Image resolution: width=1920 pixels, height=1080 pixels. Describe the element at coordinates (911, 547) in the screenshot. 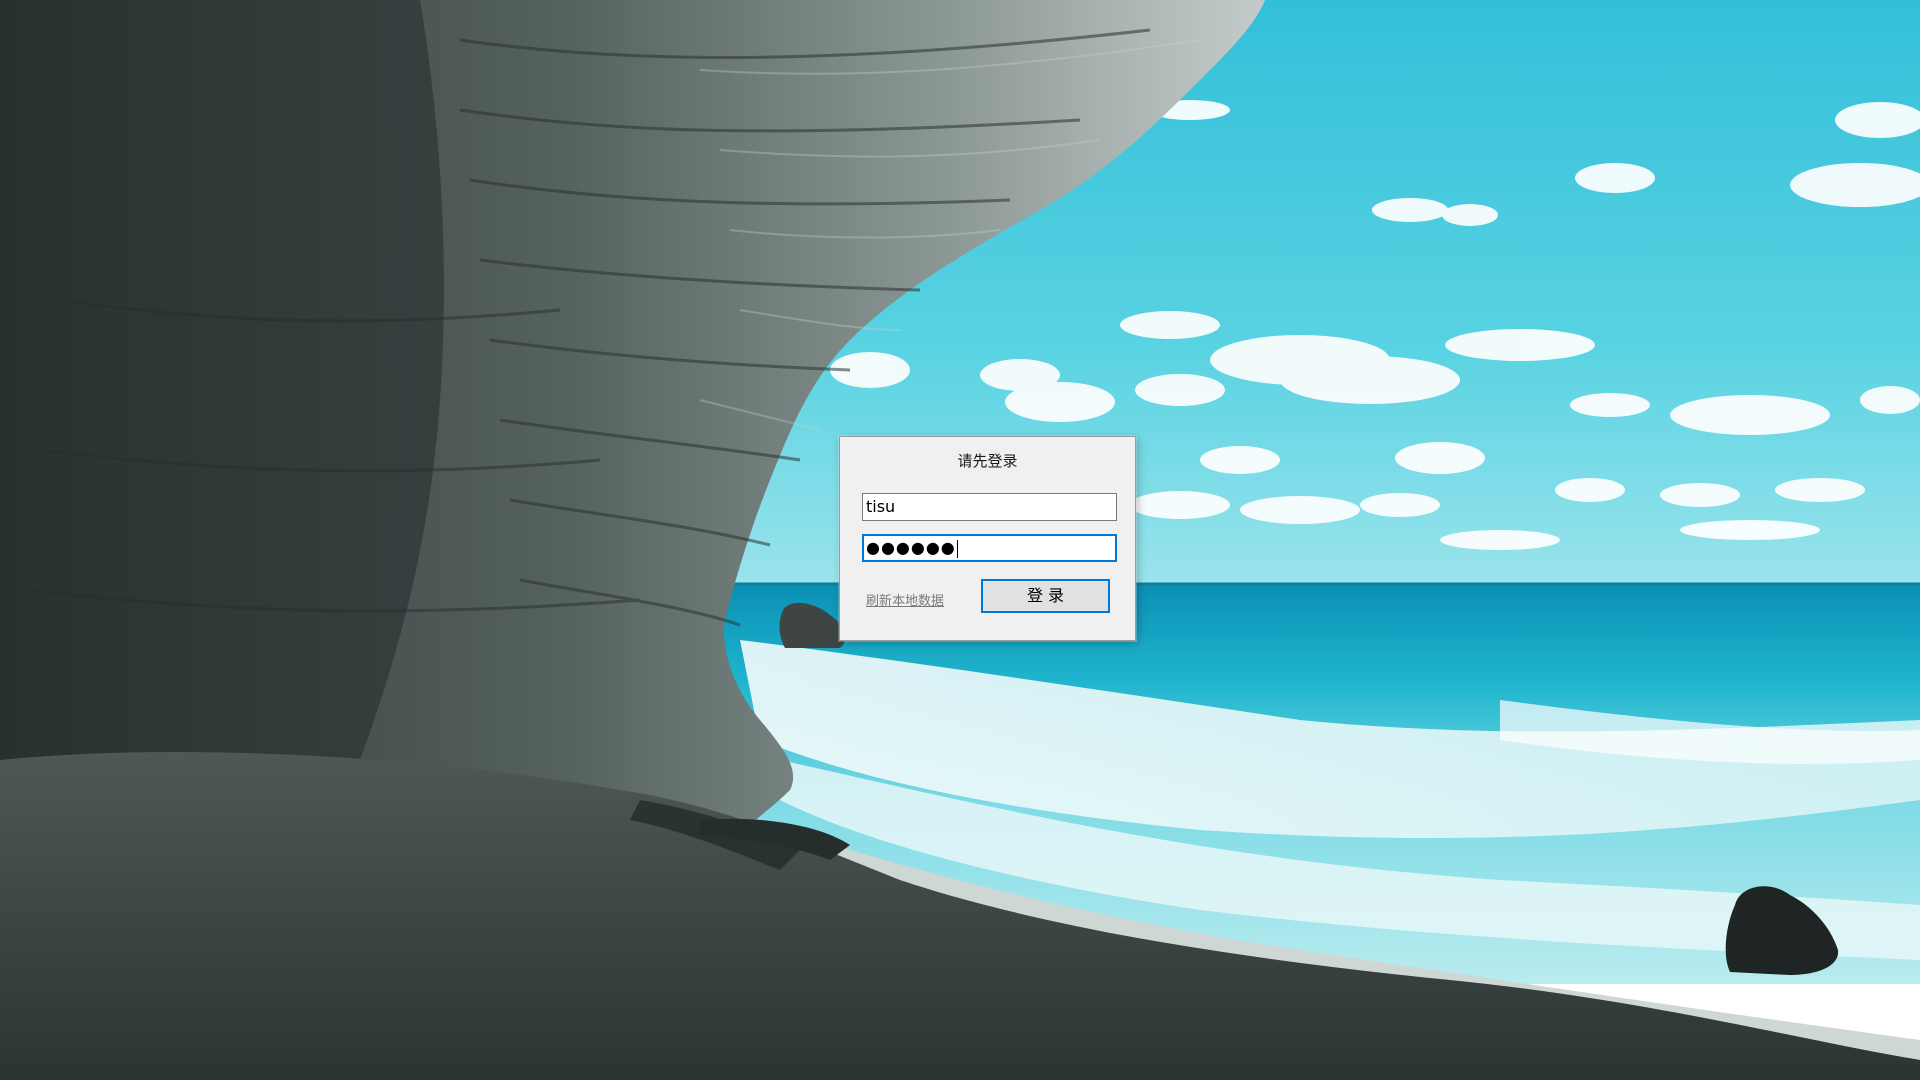

I see `password-value: ●●●●●●` at that location.